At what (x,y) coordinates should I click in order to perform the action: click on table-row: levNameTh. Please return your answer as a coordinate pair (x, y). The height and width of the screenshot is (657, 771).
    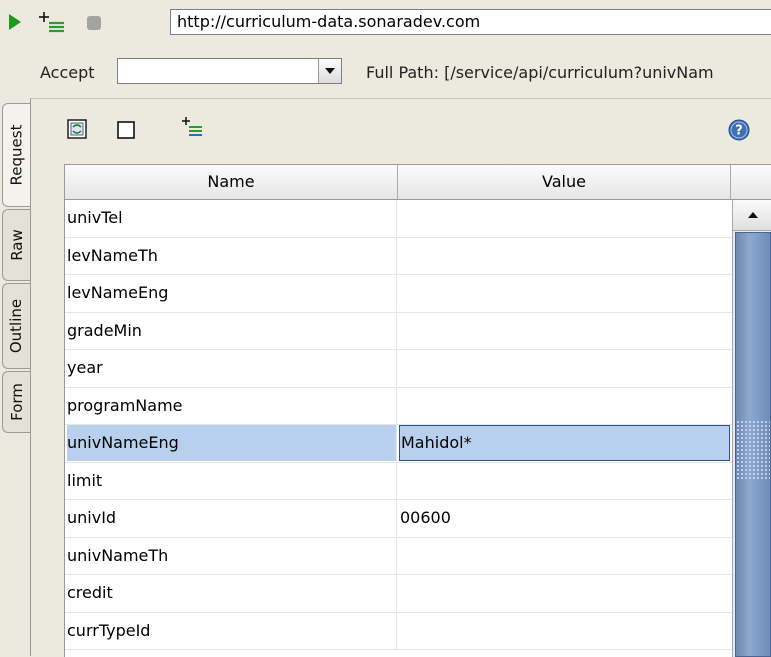
    Looking at the image, I should click on (398, 256).